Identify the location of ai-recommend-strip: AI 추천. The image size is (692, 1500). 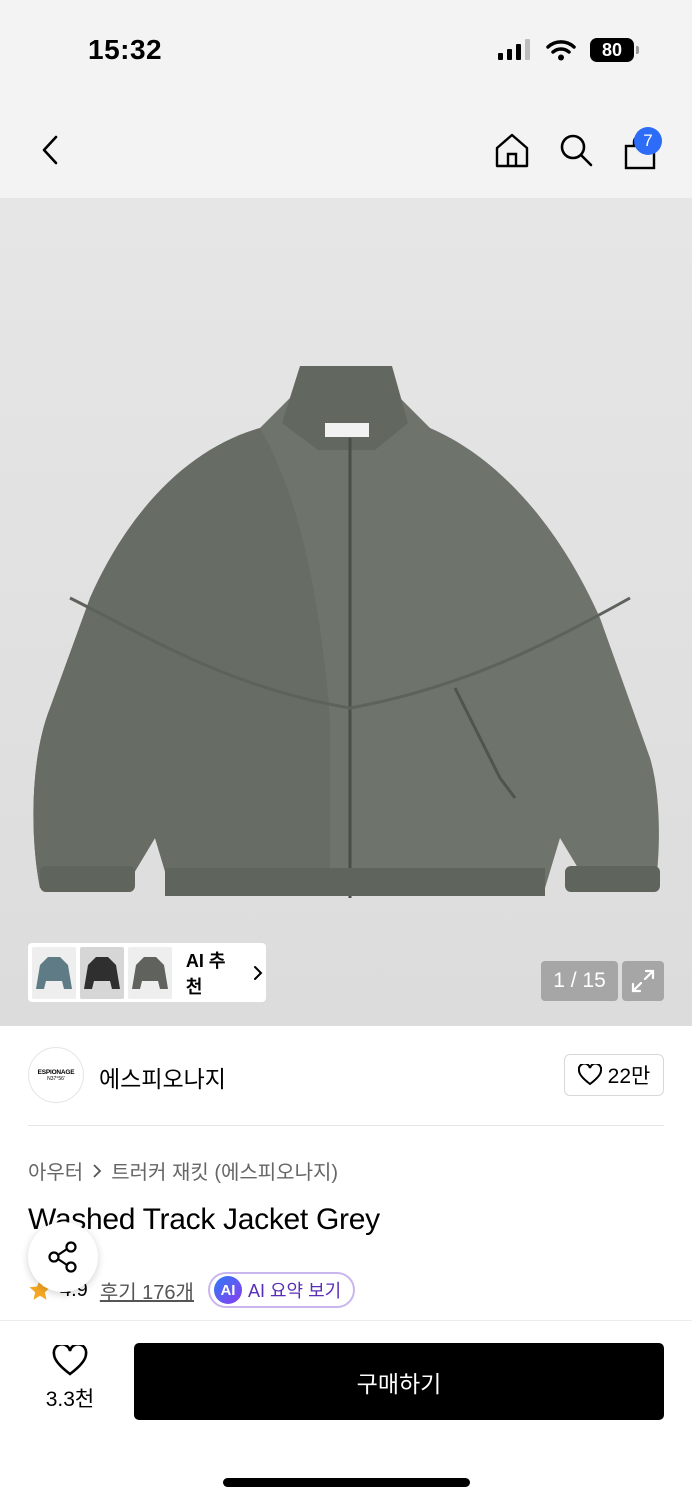
(147, 972).